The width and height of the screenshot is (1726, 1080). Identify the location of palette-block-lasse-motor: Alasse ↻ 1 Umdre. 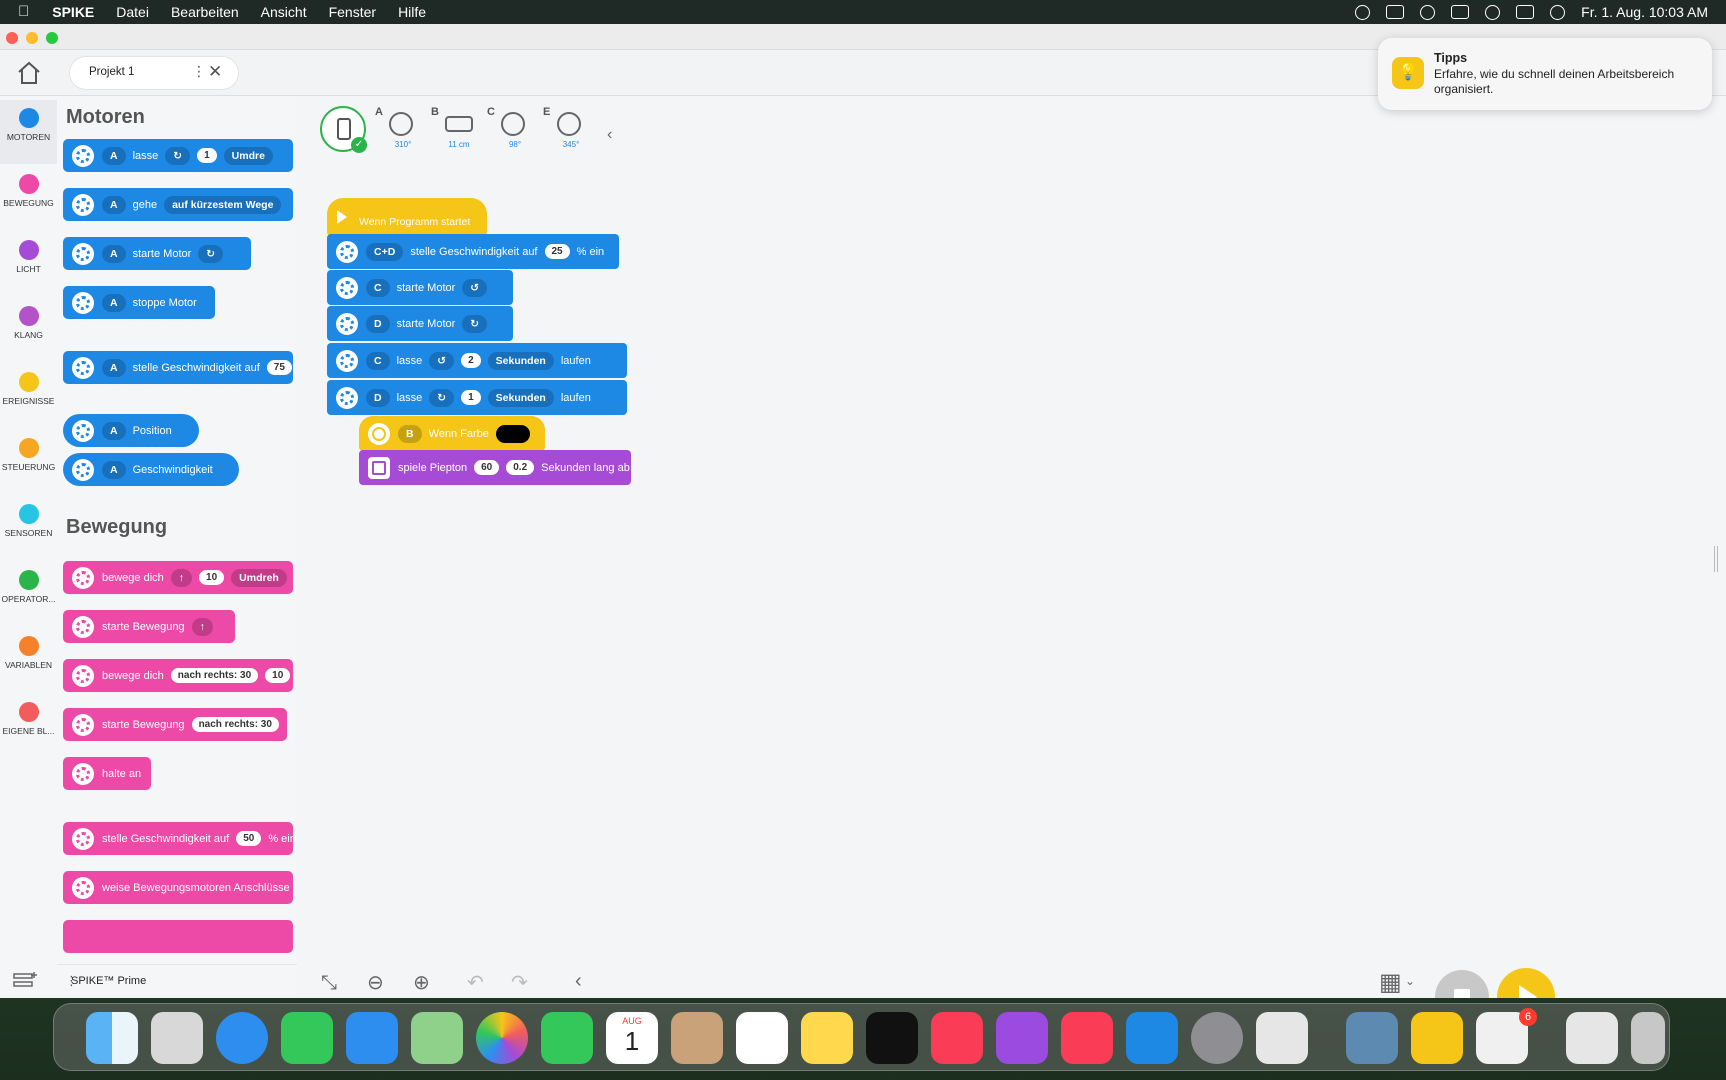
(178, 155).